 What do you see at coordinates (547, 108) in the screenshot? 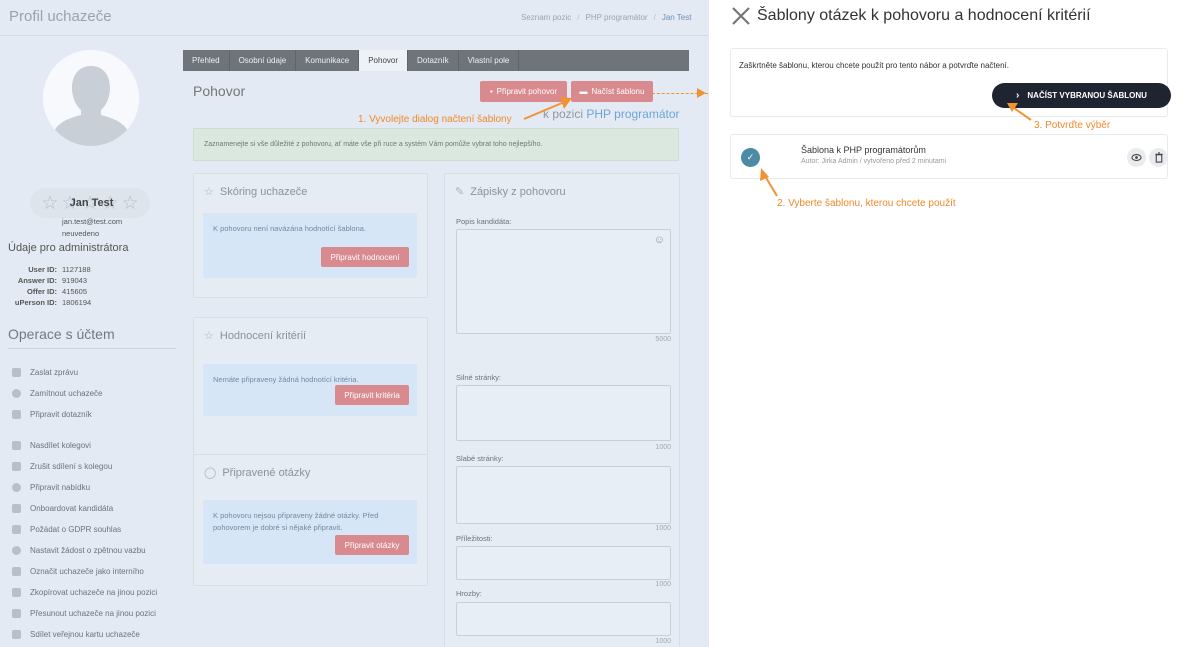
I see `annotation-arrow` at bounding box center [547, 108].